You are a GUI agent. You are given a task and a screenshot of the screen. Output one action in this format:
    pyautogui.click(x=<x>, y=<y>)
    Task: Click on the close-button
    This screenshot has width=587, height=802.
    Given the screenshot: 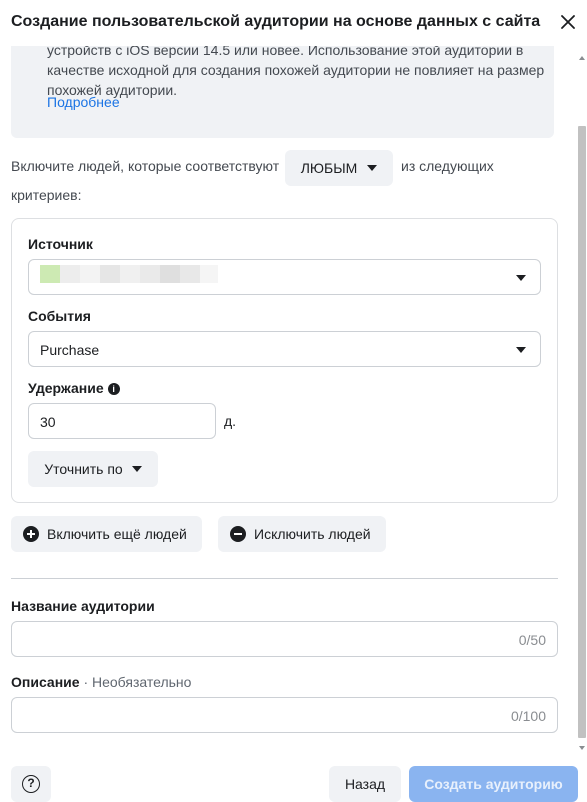 What is the action you would take?
    pyautogui.click(x=568, y=22)
    